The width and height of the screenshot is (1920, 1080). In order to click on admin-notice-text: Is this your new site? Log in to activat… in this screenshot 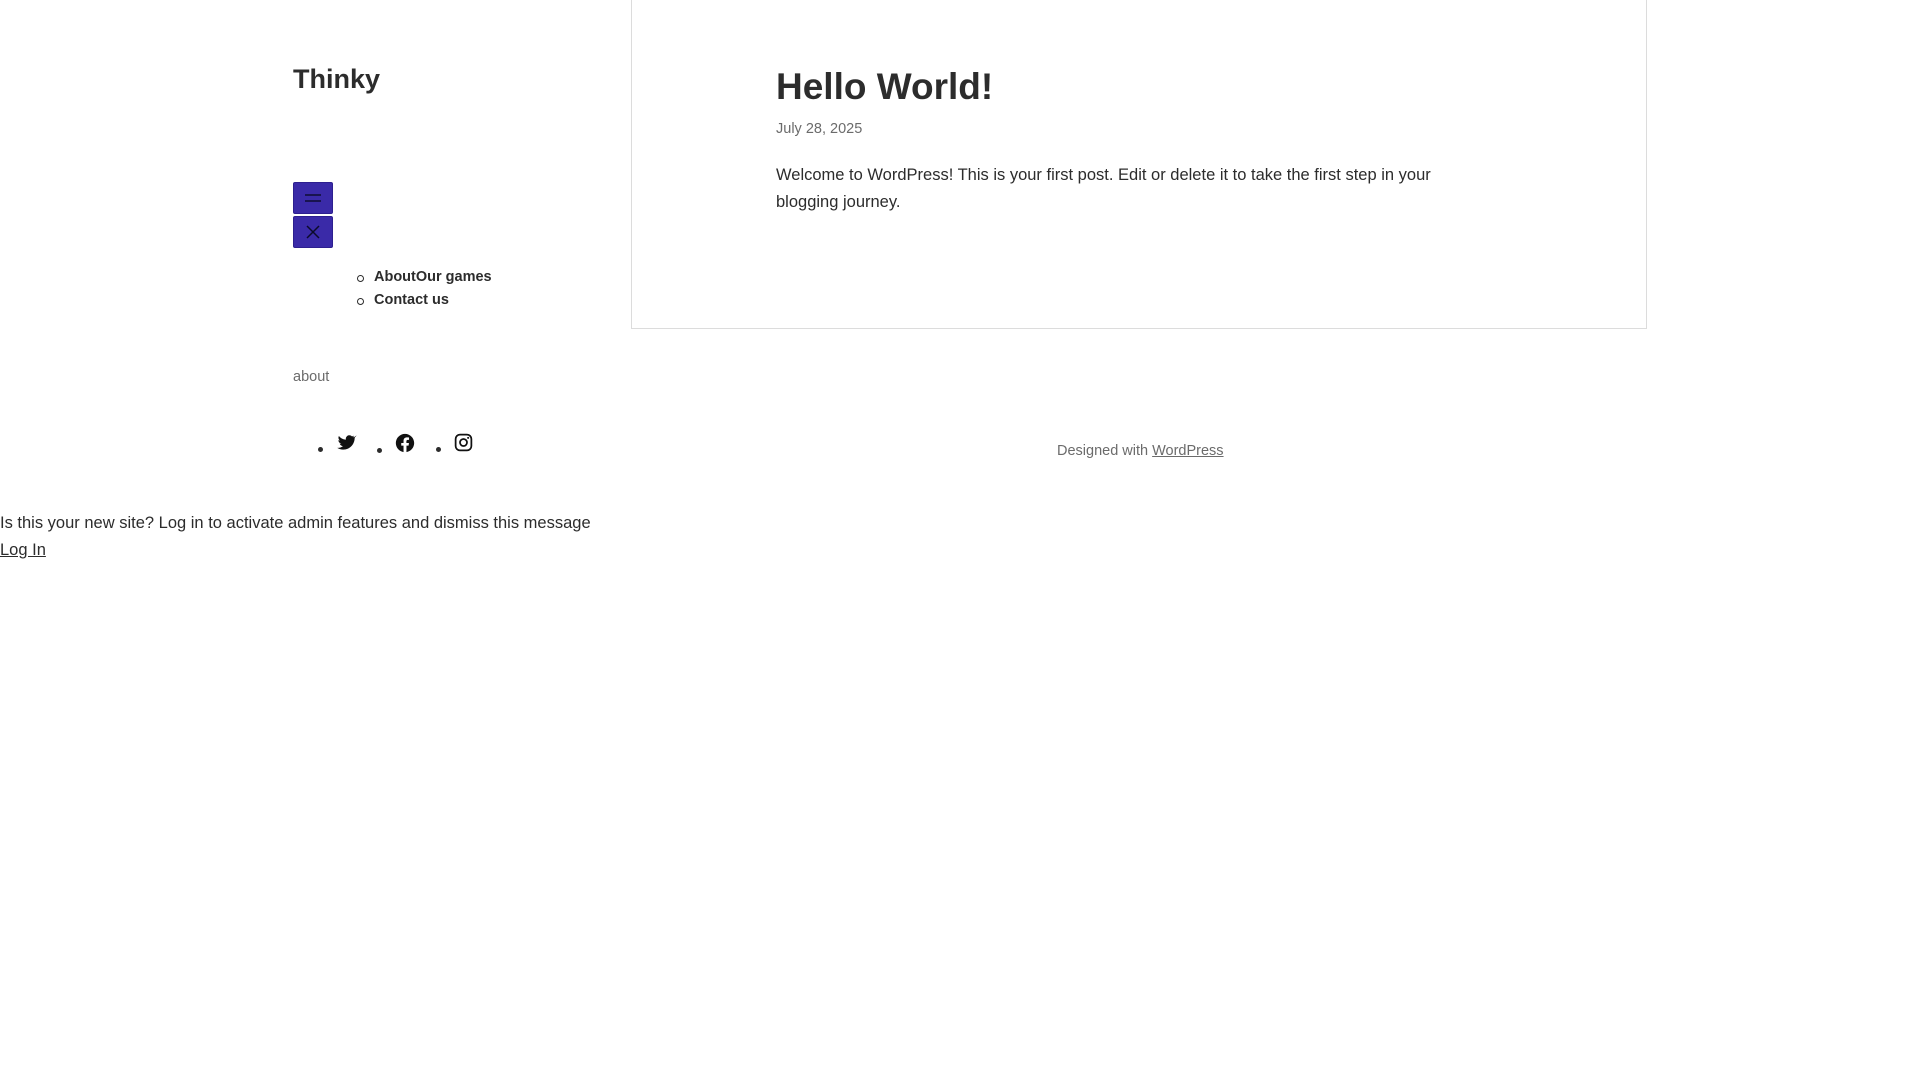, I will do `click(295, 523)`.